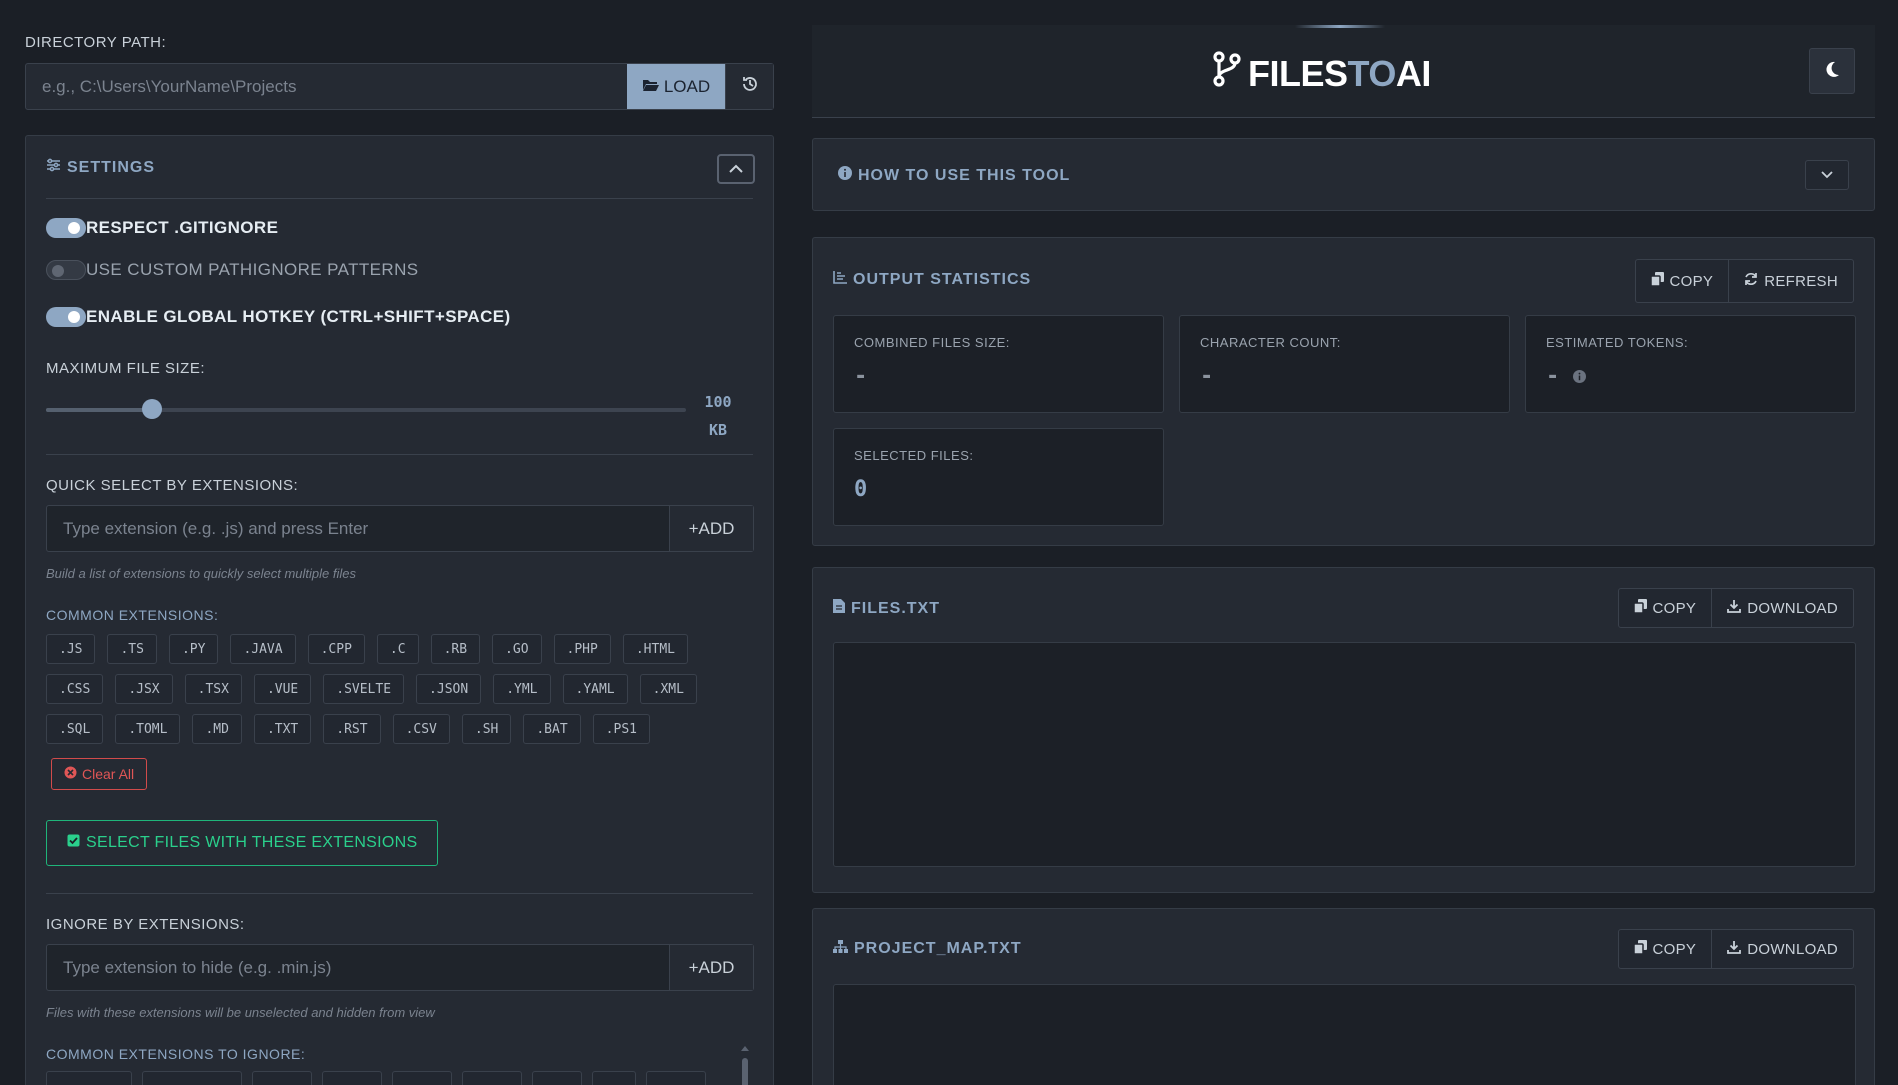 This screenshot has height=1085, width=1898. What do you see at coordinates (336, 649) in the screenshot?
I see `extension-chip: .CPP` at bounding box center [336, 649].